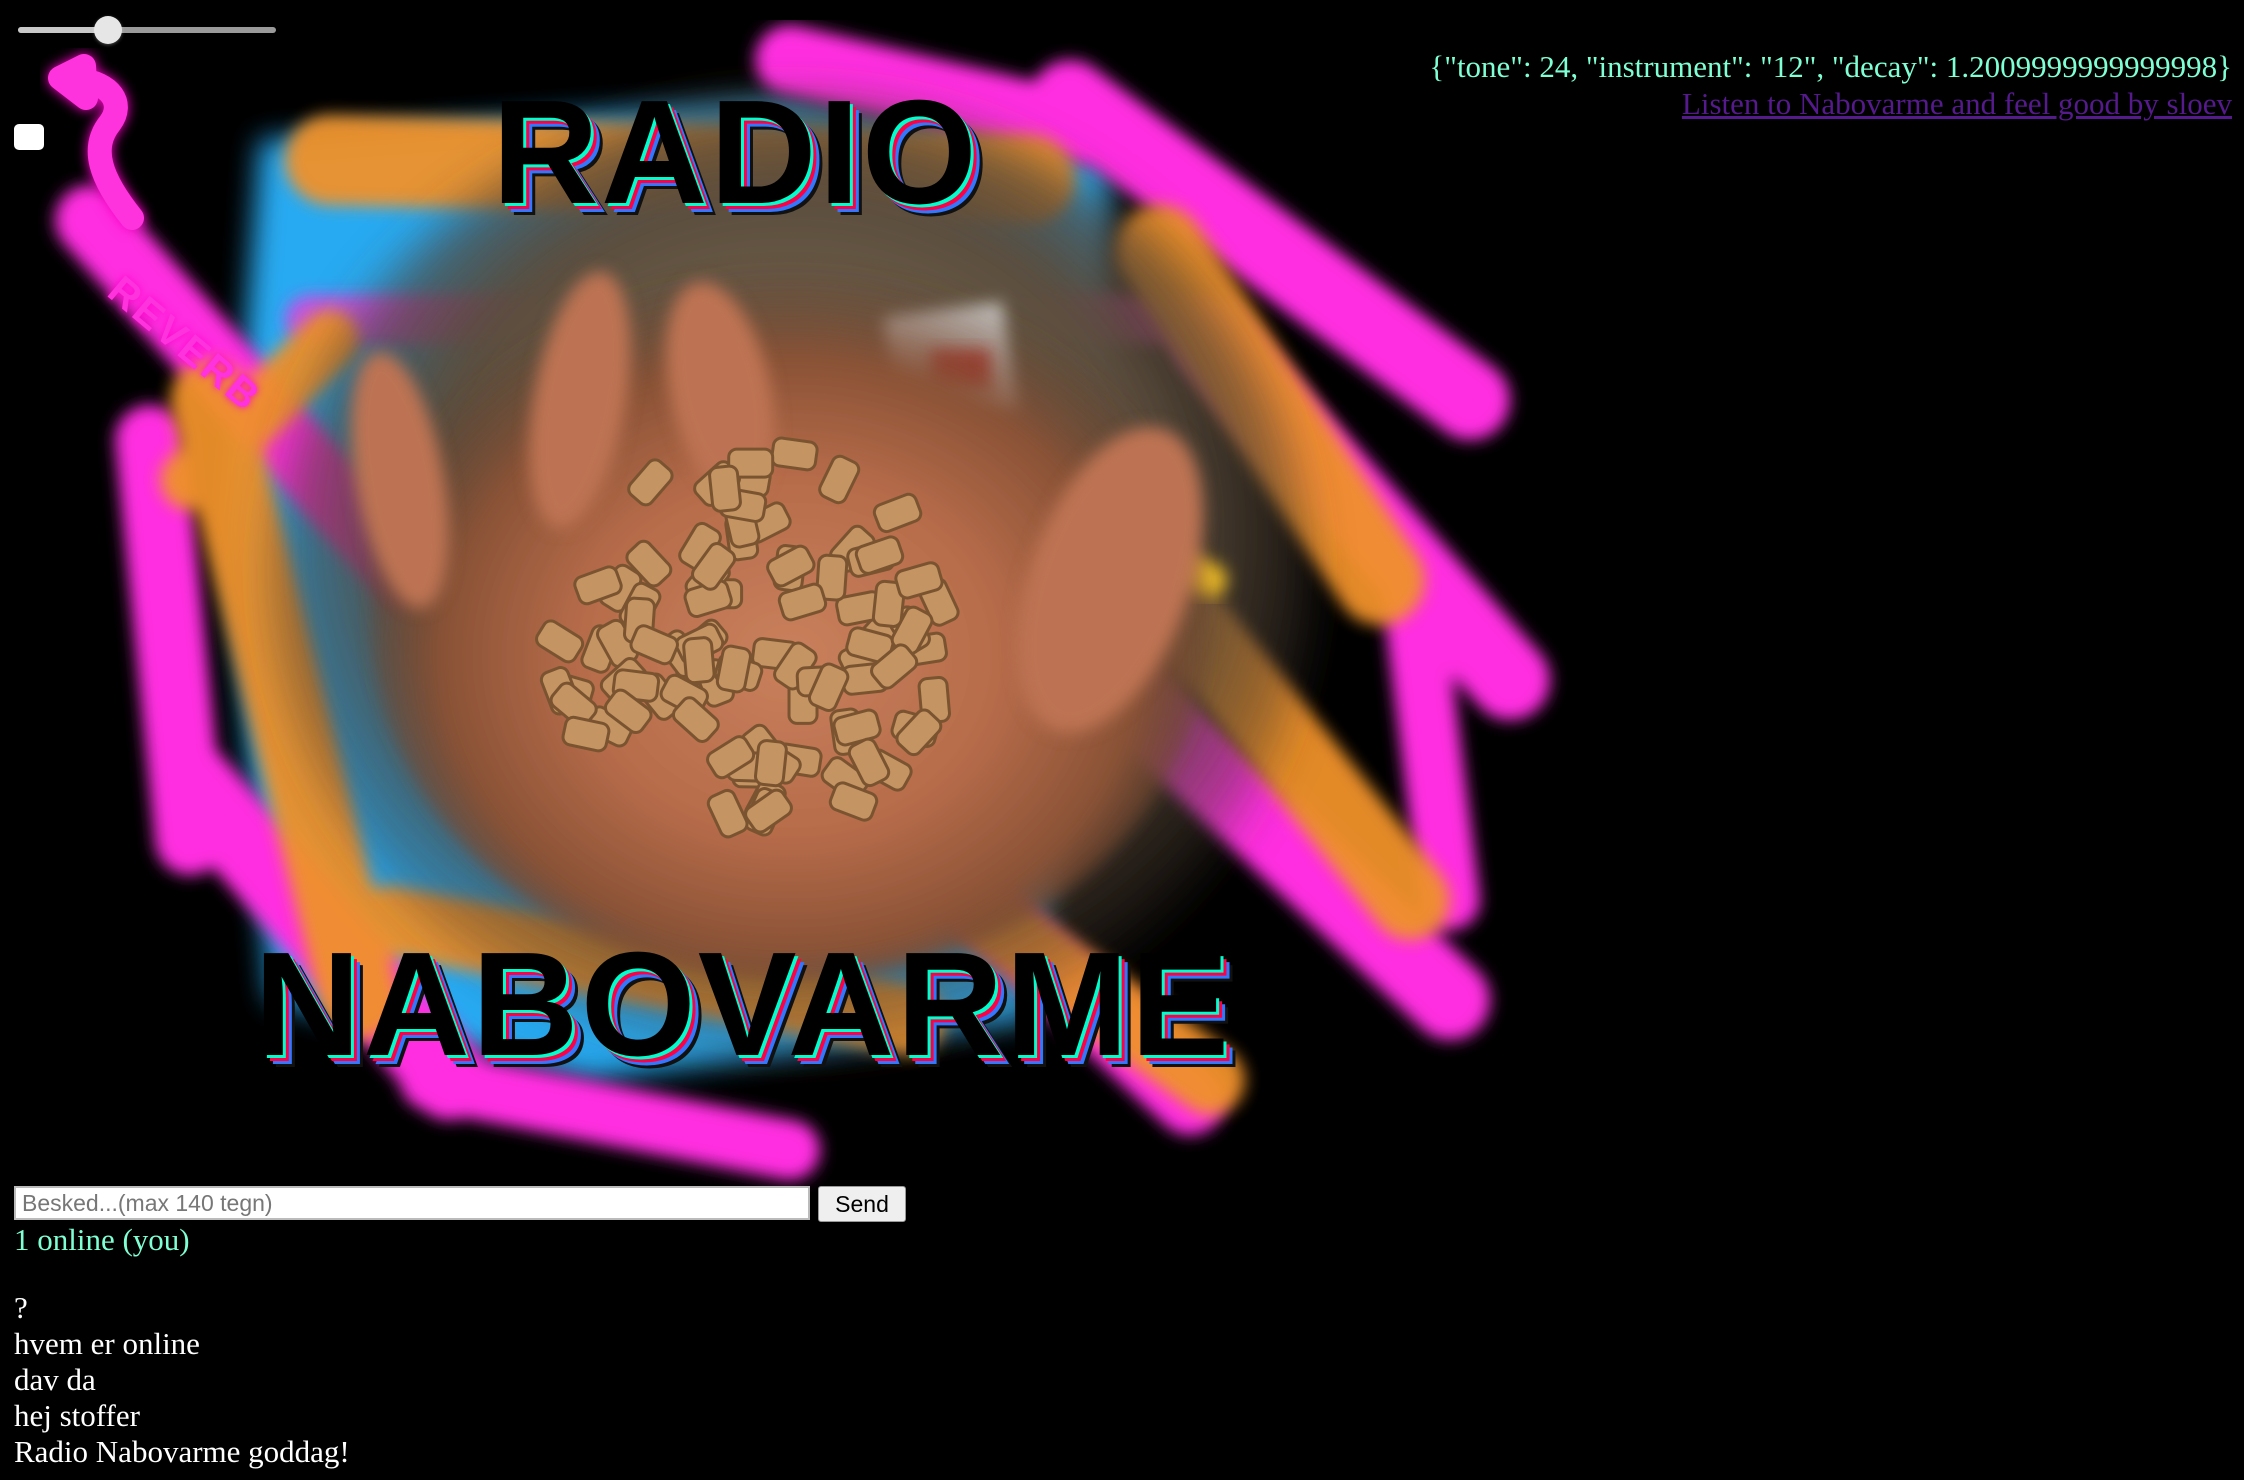  Describe the element at coordinates (55, 1379) in the screenshot. I see `message-item: dav da` at that location.